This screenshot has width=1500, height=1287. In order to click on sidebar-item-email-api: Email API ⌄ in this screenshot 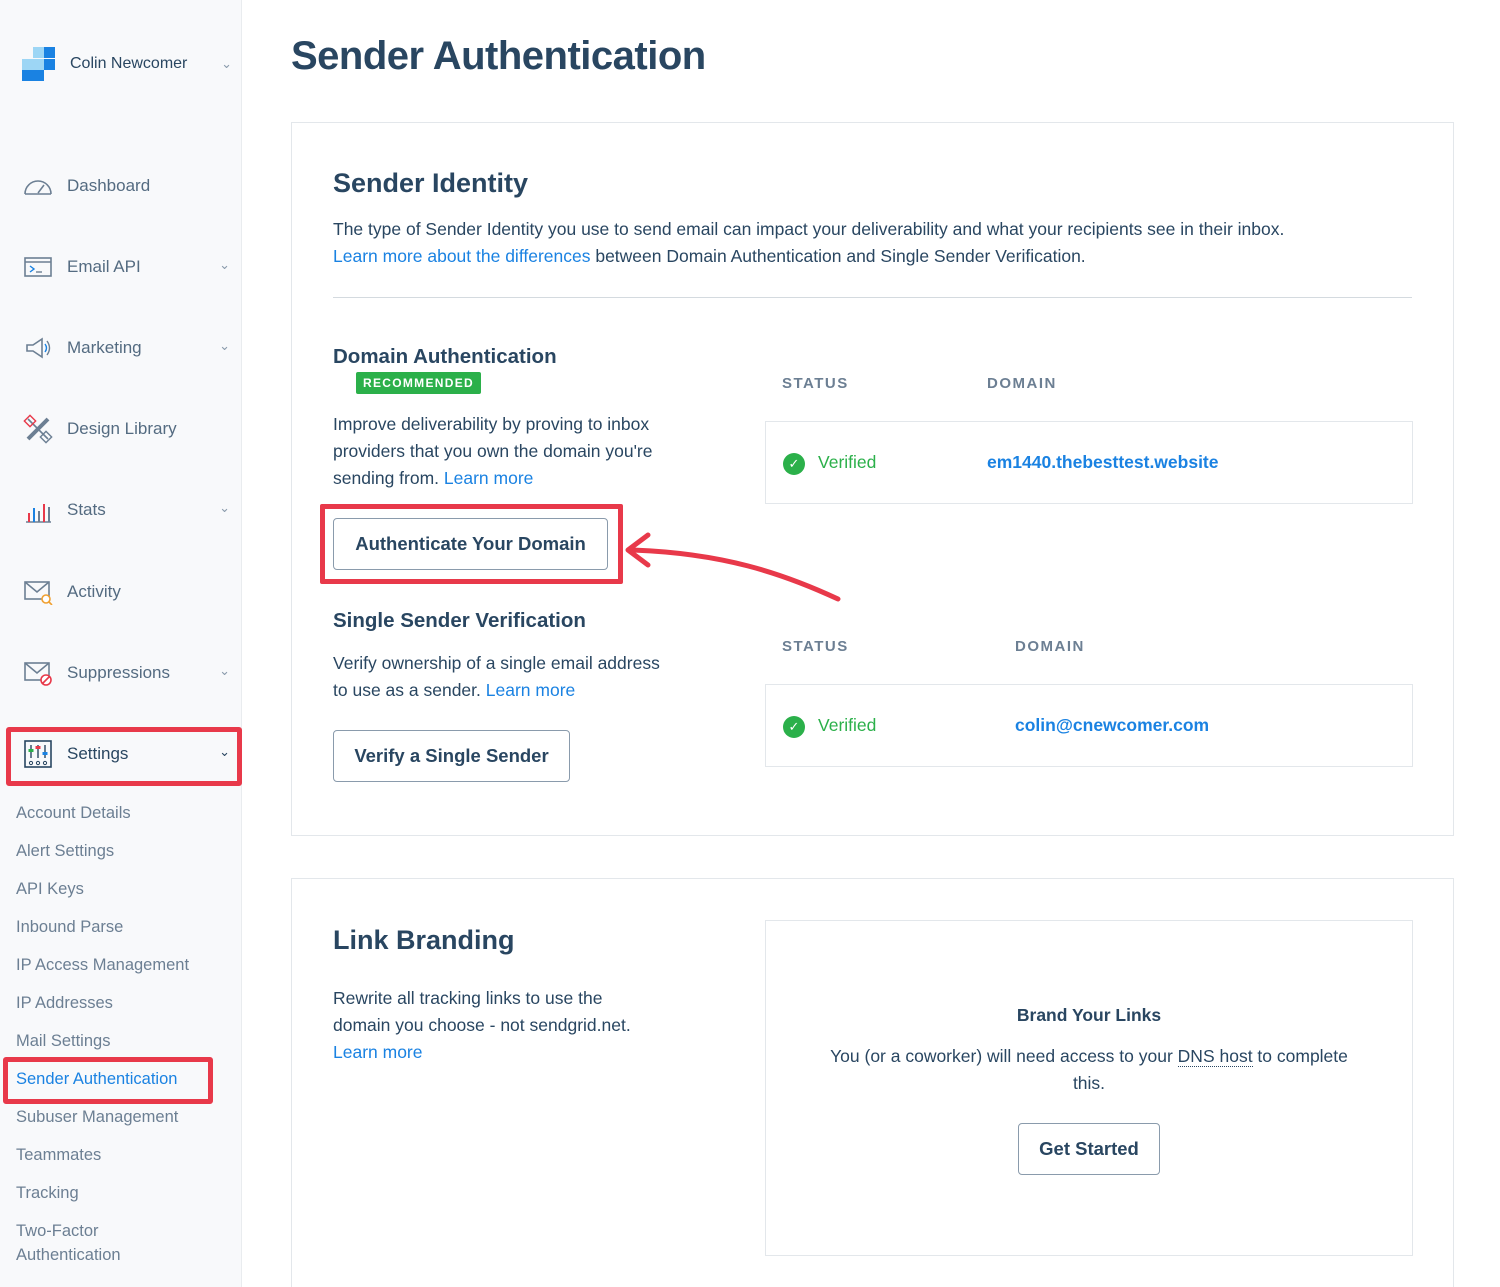, I will do `click(128, 267)`.